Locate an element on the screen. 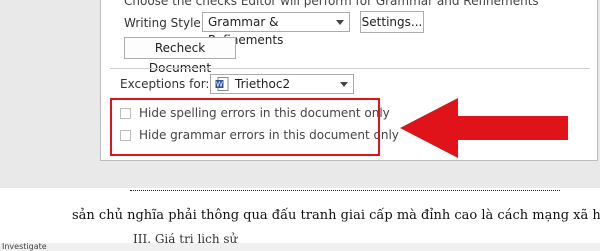 This screenshot has width=600, height=251. red-arrow-icon is located at coordinates (484, 128).